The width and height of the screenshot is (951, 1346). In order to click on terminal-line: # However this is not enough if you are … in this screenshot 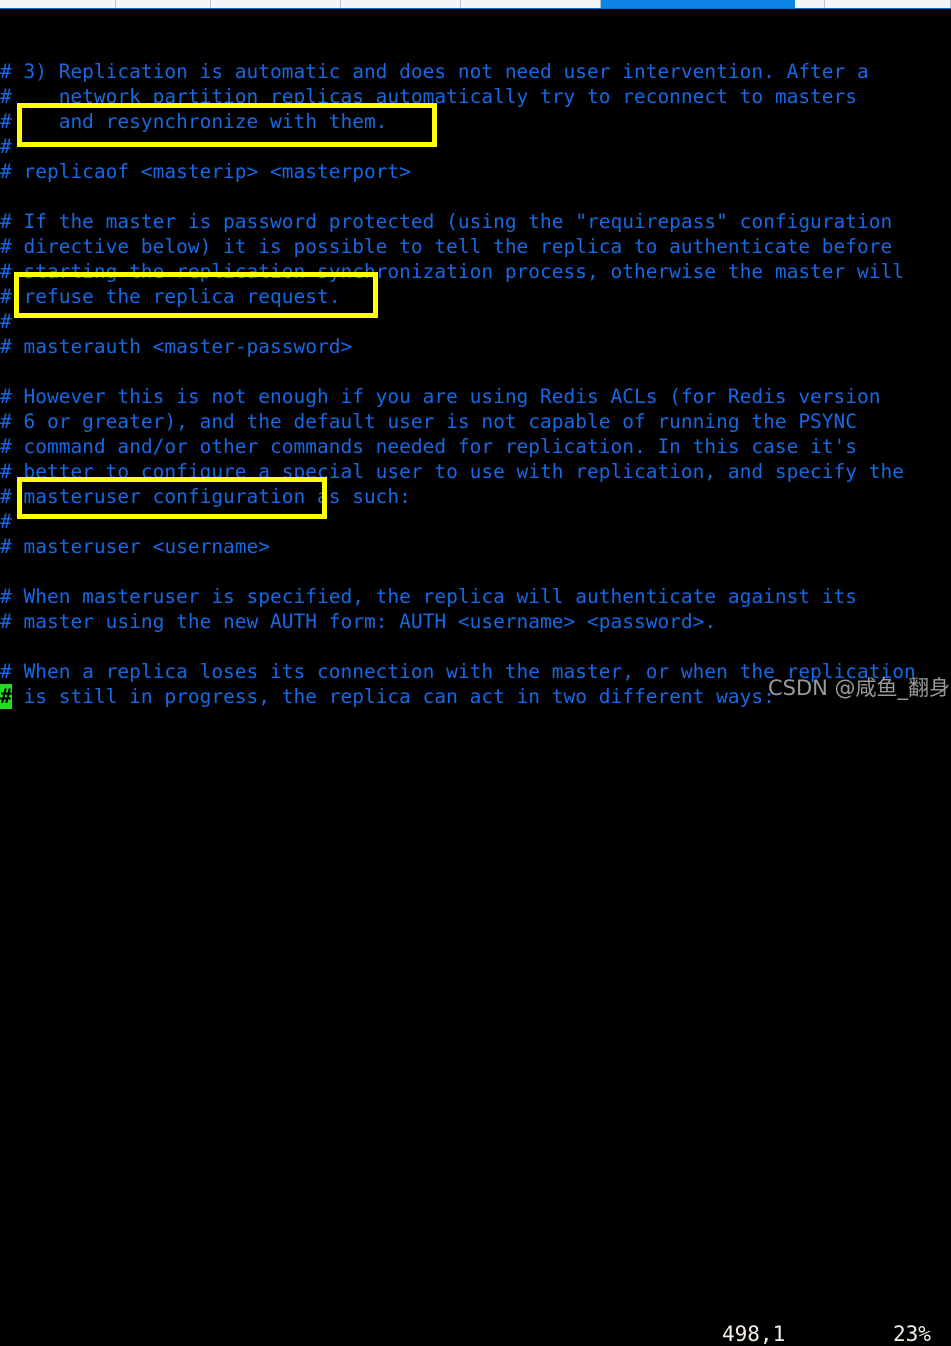, I will do `click(440, 396)`.